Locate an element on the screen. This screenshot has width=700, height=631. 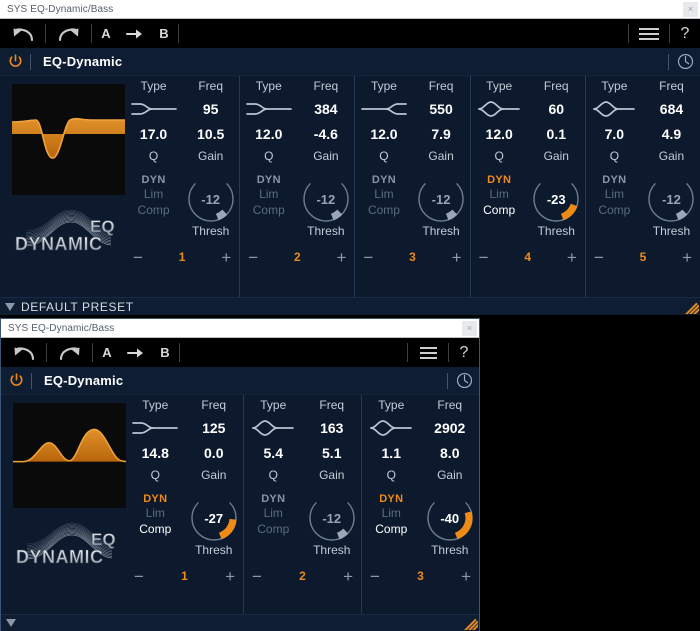
gain-value: 4.9 is located at coordinates (671, 134).